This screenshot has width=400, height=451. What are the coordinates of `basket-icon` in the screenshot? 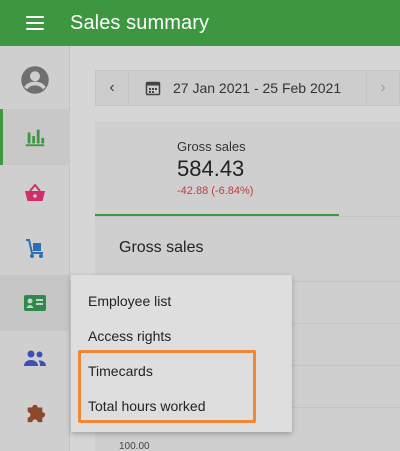 It's located at (35, 192).